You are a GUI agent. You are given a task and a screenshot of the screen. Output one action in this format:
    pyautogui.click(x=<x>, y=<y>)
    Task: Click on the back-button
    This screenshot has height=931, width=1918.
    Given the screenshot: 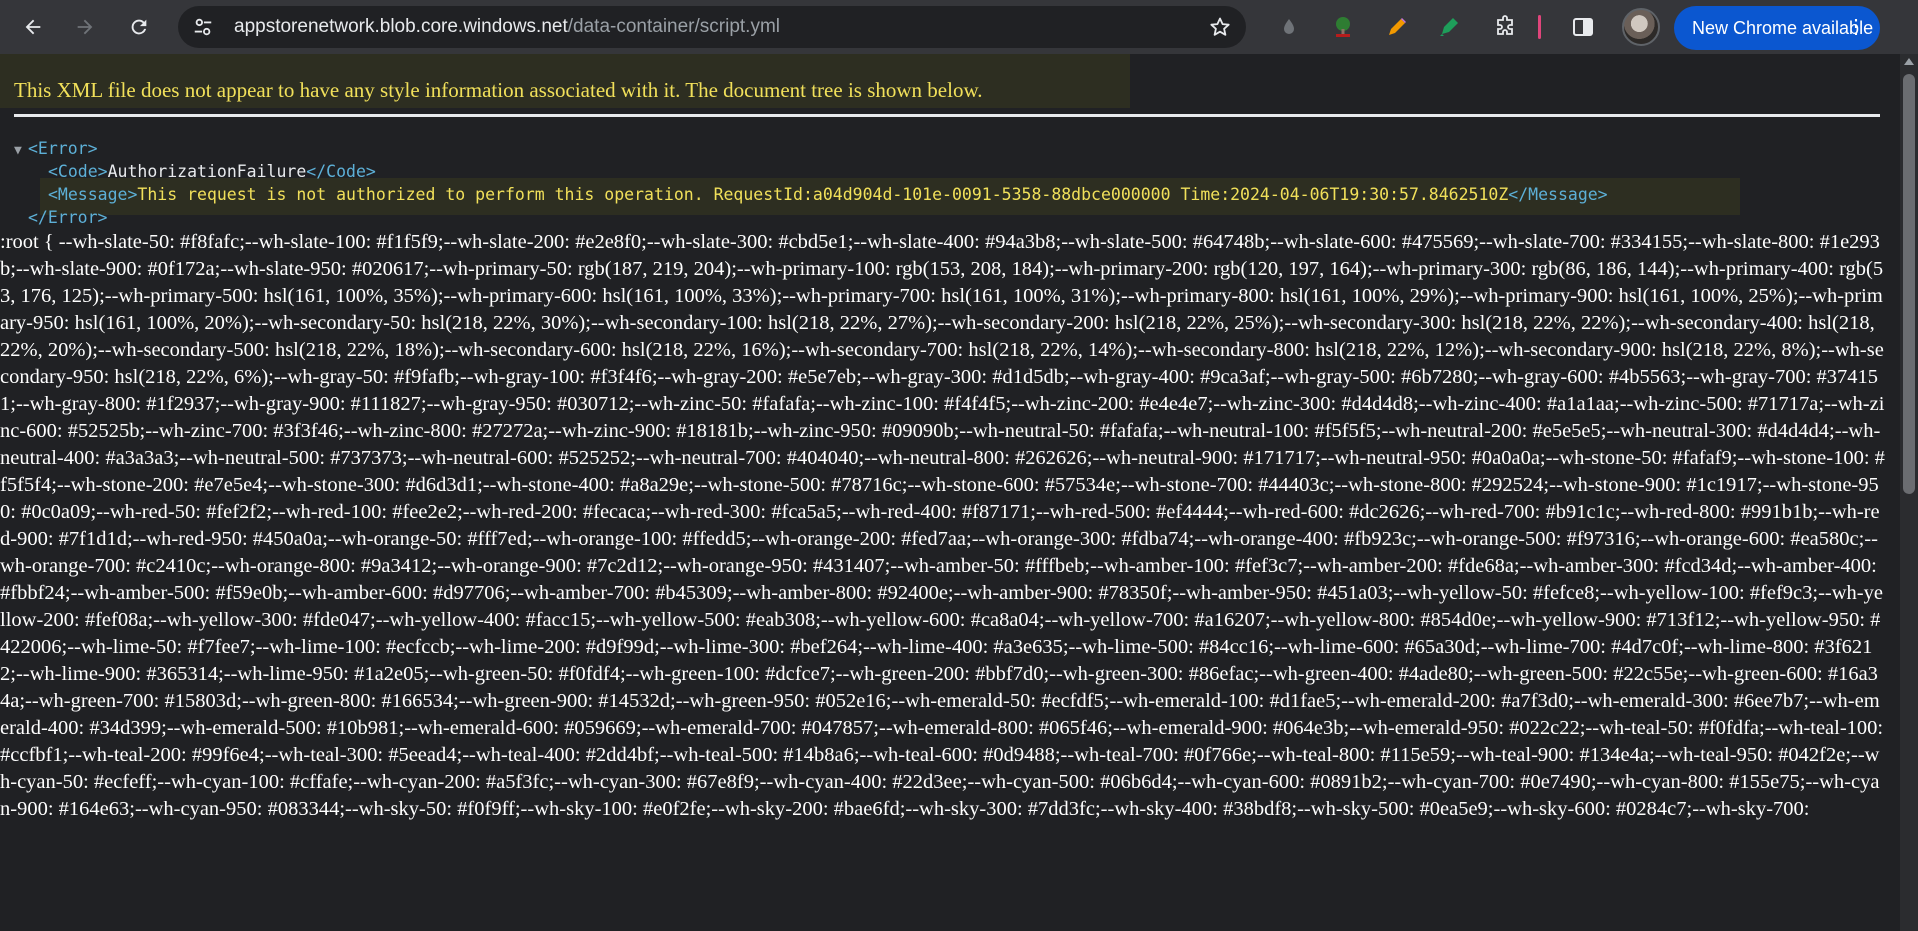 What is the action you would take?
    pyautogui.click(x=33, y=27)
    